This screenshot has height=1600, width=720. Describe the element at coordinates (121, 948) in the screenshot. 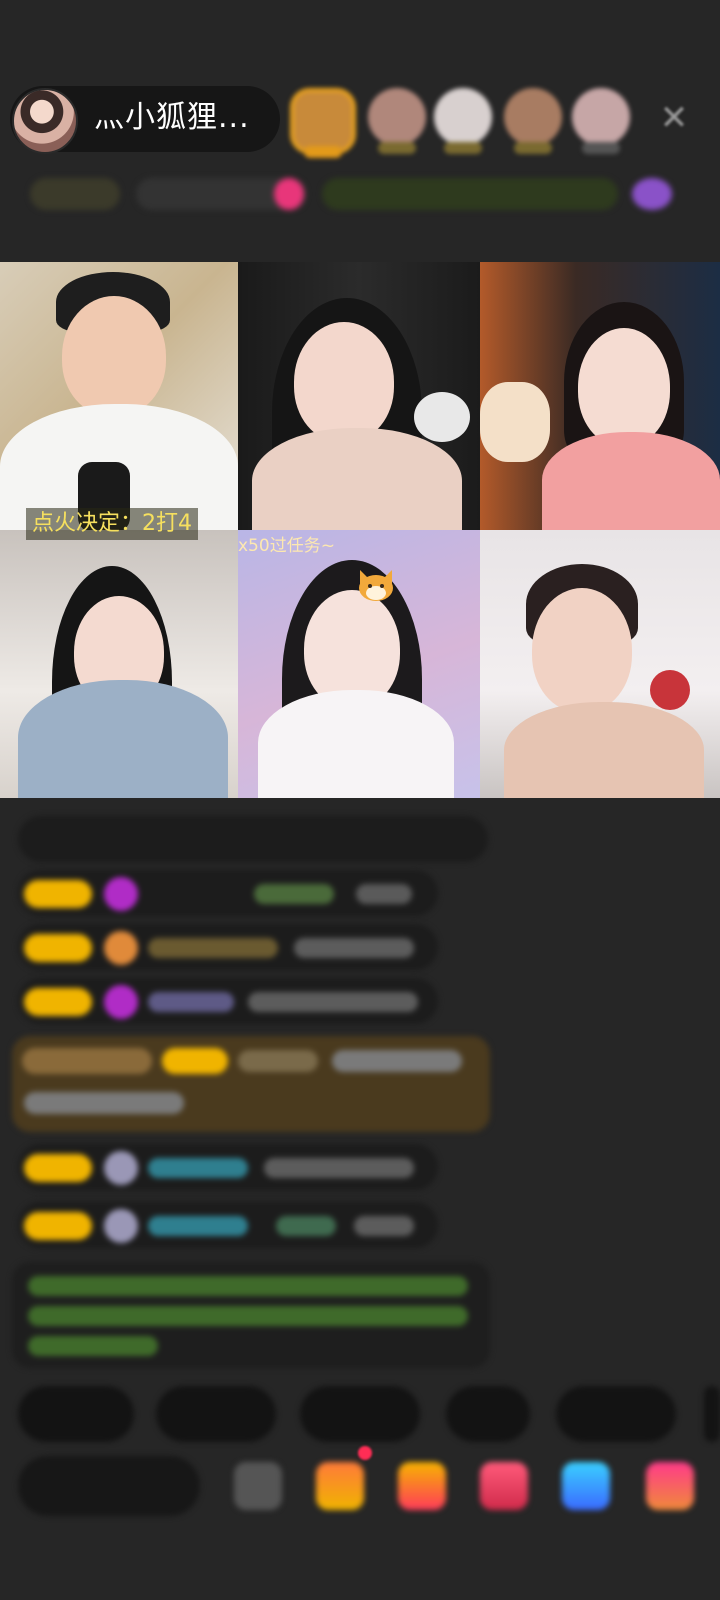

I see `fan-badge-icon` at that location.